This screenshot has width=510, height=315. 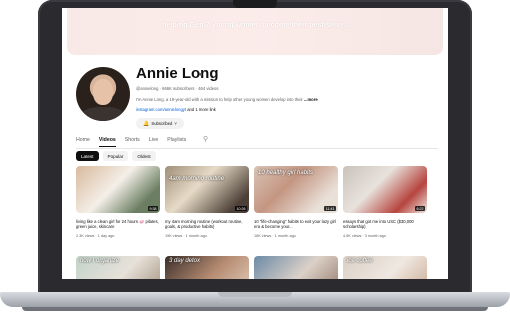 I want to click on thumbnail-overlay-text: 3 day detox, so click(x=185, y=261).